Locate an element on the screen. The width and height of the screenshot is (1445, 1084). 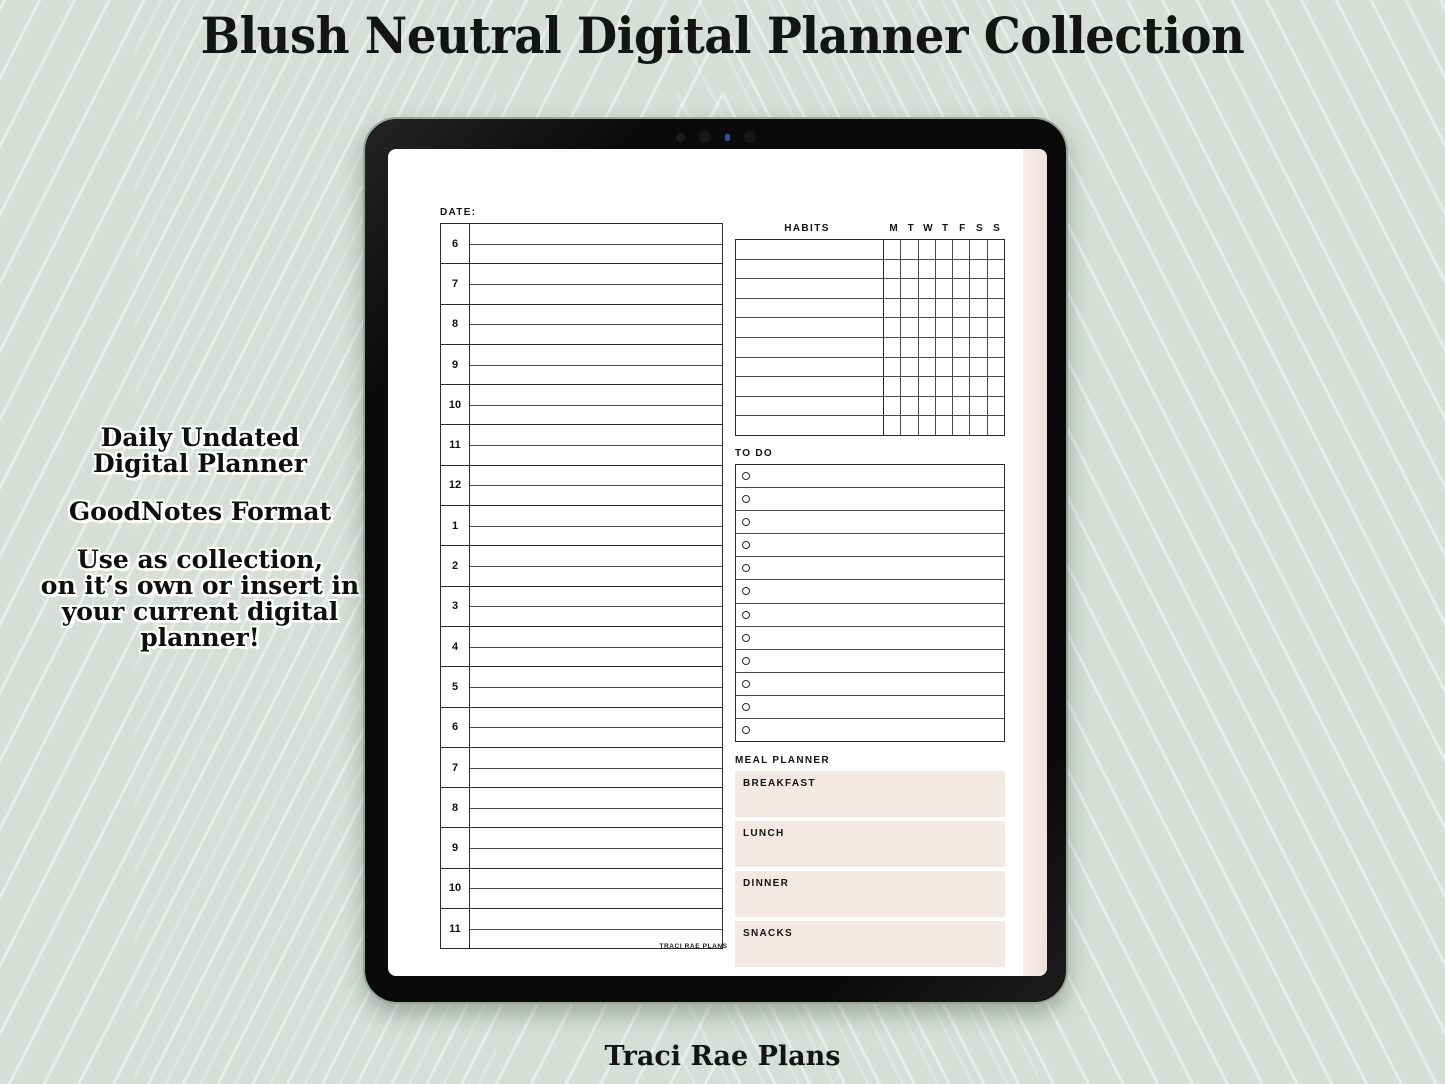
schedule-hour-row: 5 is located at coordinates (581, 687).